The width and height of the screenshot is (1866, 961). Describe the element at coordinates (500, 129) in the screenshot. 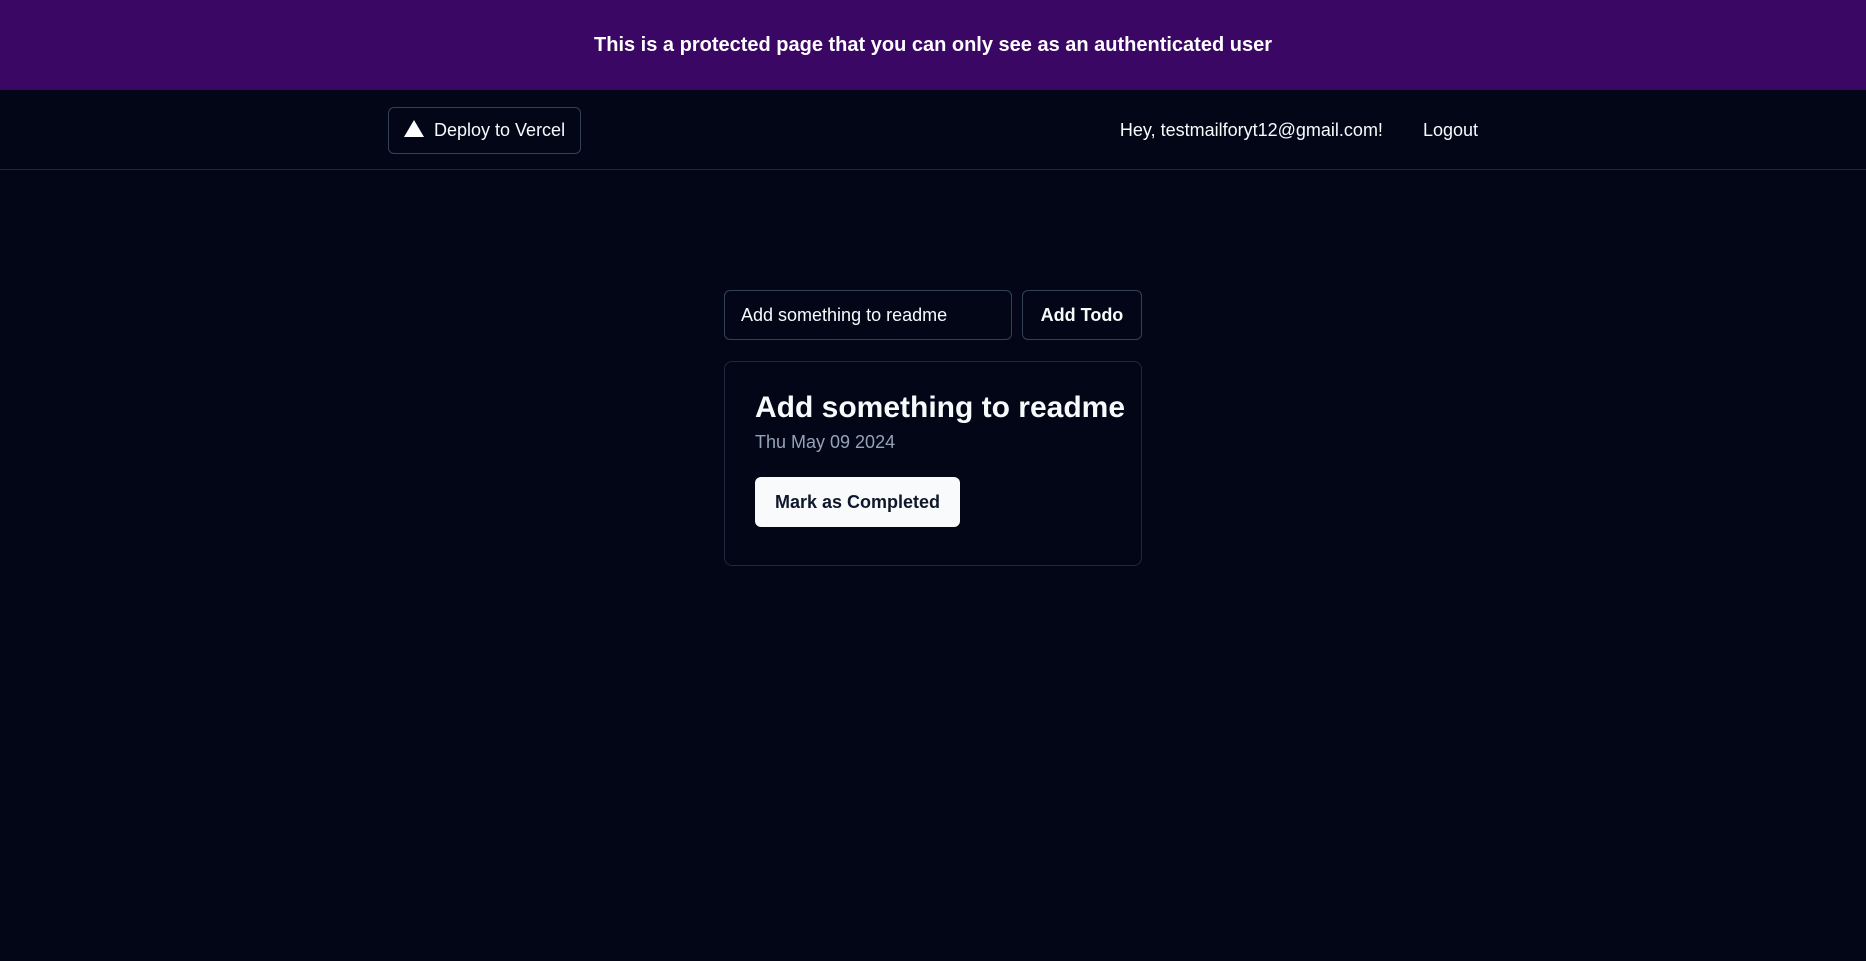

I see `deploy-label: Deploy to Vercel` at that location.